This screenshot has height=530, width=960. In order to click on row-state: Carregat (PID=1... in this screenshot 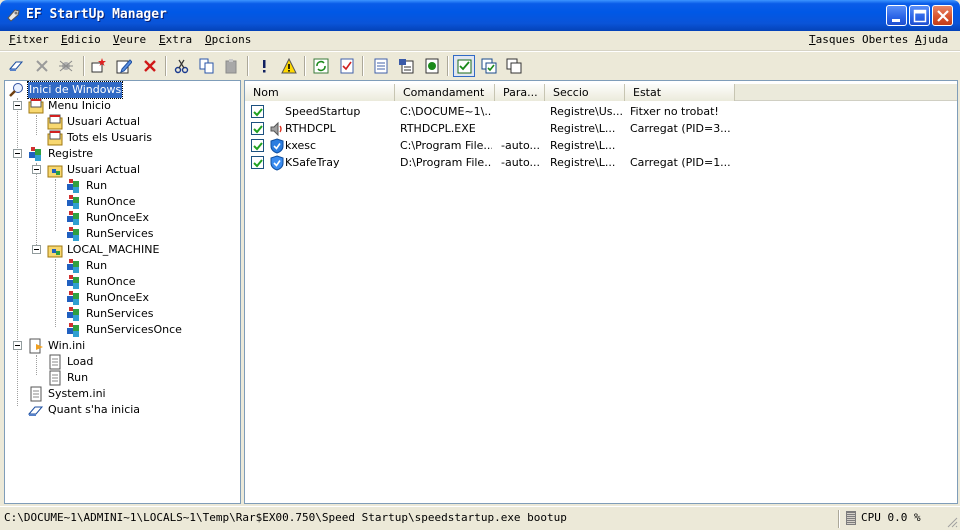, I will do `click(680, 162)`.